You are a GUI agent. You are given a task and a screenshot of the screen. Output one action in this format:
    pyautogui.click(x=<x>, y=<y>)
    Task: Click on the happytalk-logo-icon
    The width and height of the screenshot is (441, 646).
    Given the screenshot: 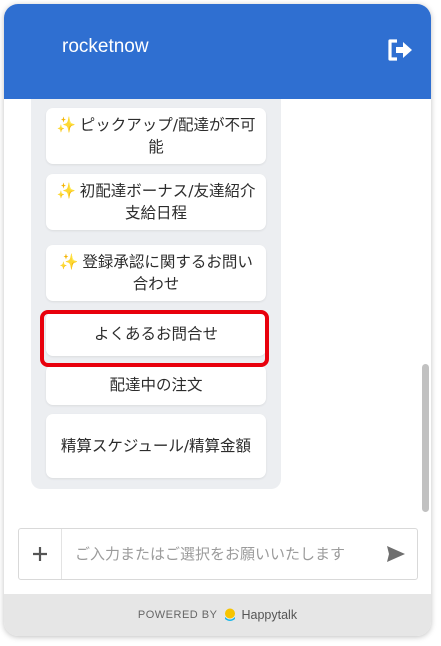 What is the action you would take?
    pyautogui.click(x=230, y=614)
    